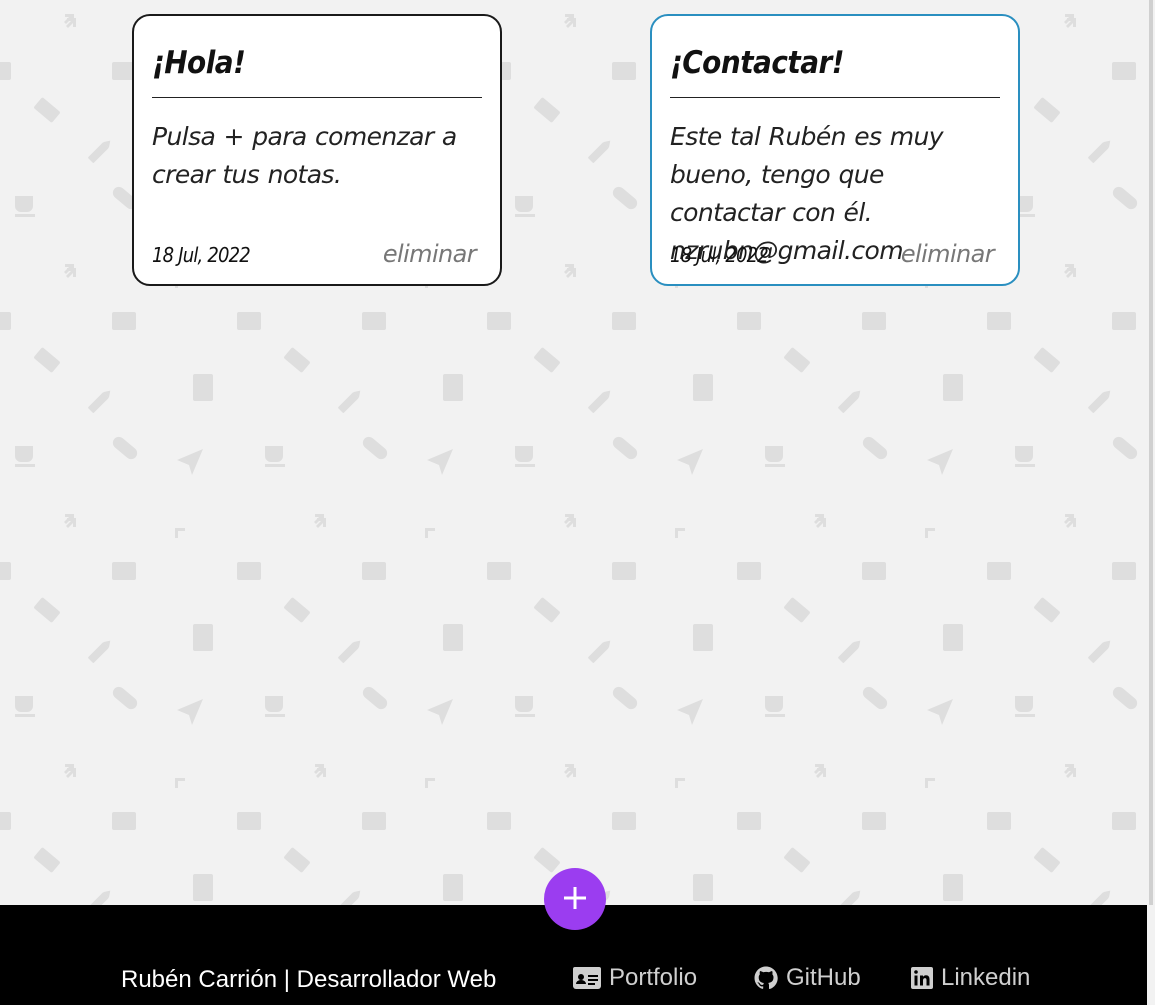 The height and width of the screenshot is (1005, 1155). What do you see at coordinates (587, 978) in the screenshot?
I see `id-card-icon` at bounding box center [587, 978].